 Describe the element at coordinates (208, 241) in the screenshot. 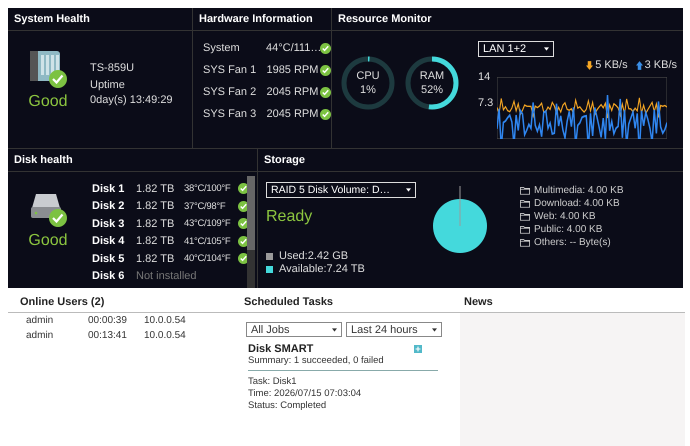

I see `disk-temperature: 41°C/105°F` at that location.